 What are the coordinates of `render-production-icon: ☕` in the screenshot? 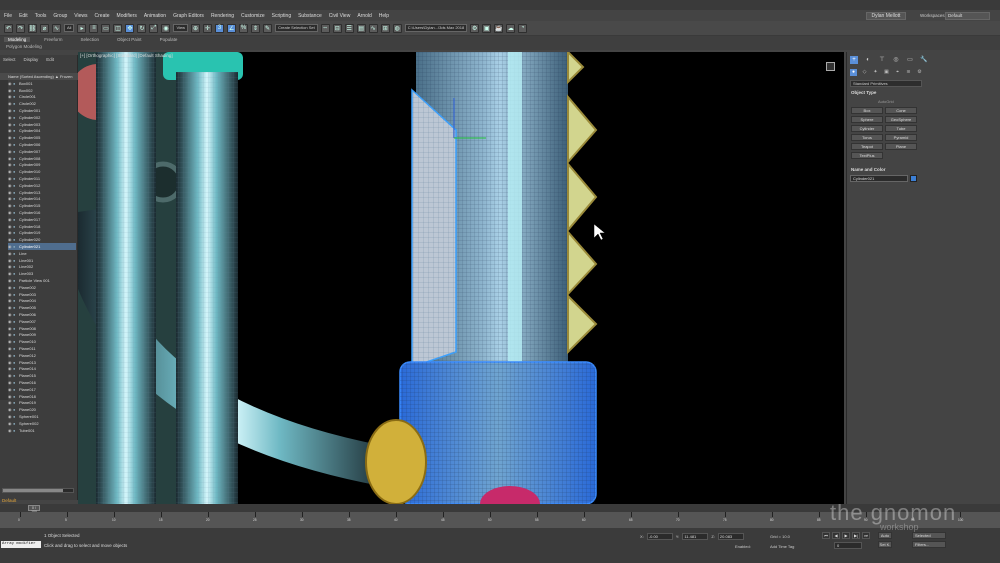 It's located at (499, 28).